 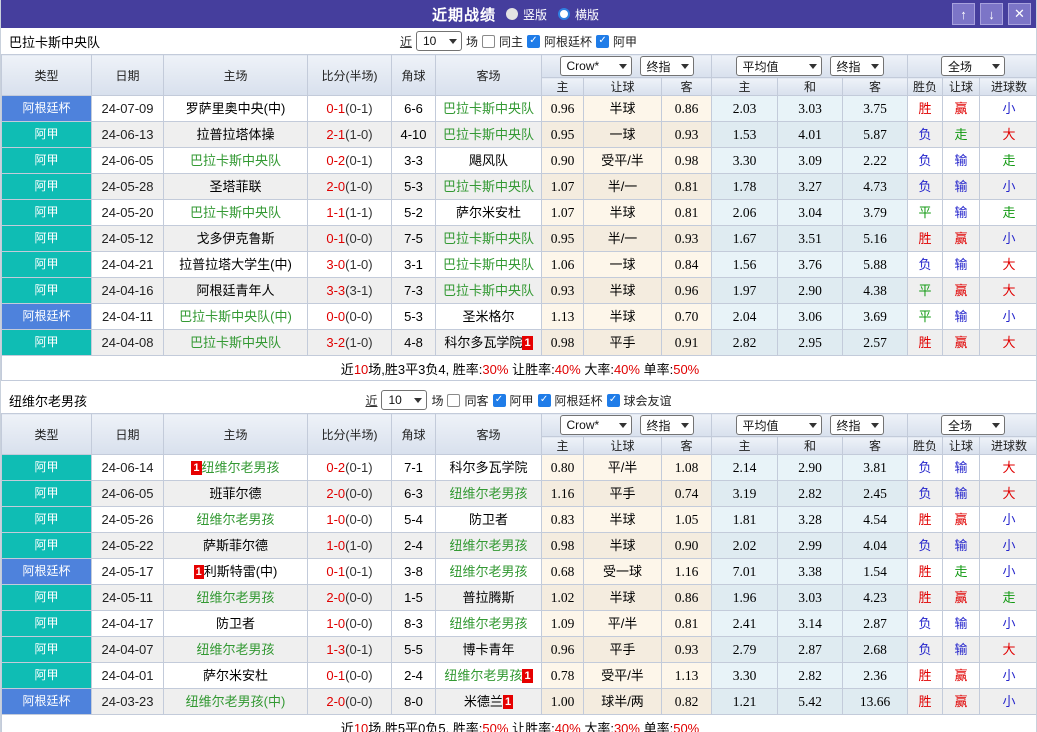 I want to click on match-date: 24-04-11, so click(x=127, y=316).